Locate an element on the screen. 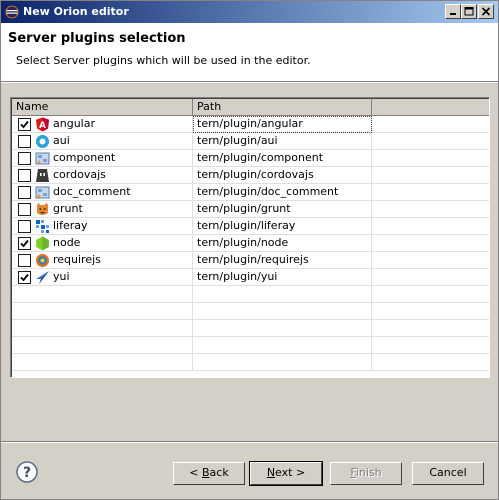 Image resolution: width=499 pixels, height=500 pixels. table-row: Aangular tern/plugin/angular is located at coordinates (250, 124).